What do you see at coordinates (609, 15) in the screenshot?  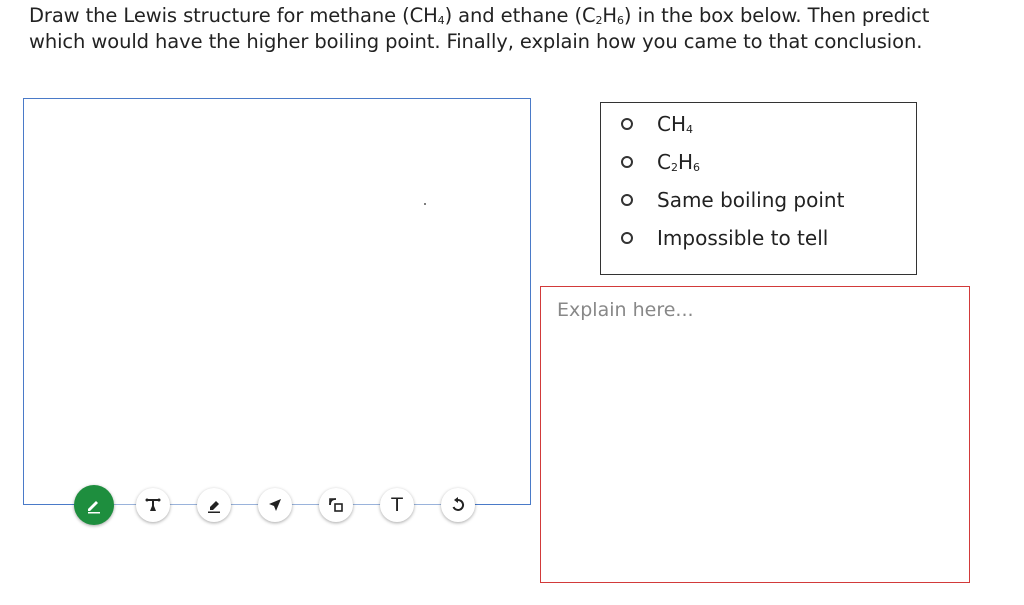 I see `prompt-text-3: H` at bounding box center [609, 15].